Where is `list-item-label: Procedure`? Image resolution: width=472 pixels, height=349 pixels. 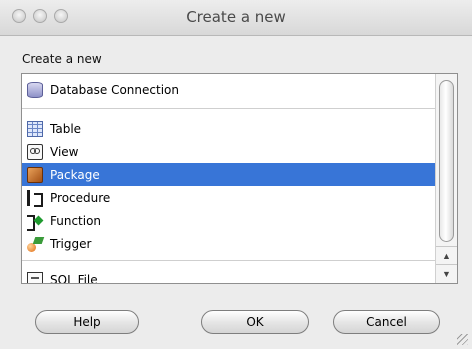
list-item-label: Procedure is located at coordinates (80, 197).